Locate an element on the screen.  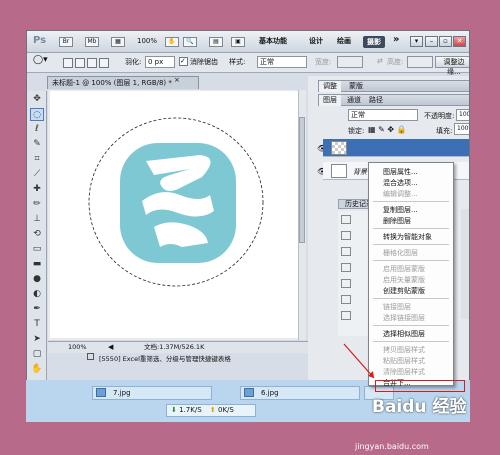
workspace-essentials: 基本功能 is located at coordinates (273, 41).